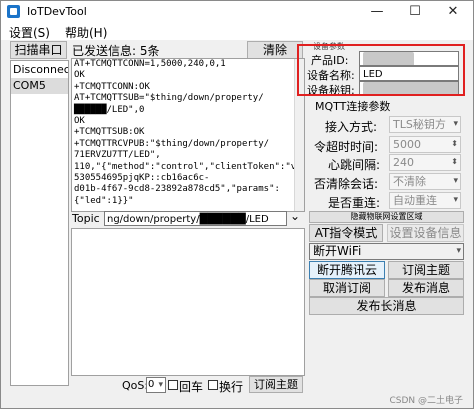 This screenshot has width=474, height=409. Describe the element at coordinates (39, 70) in the screenshot. I see `port-item-disconnect: Disconnect` at that location.